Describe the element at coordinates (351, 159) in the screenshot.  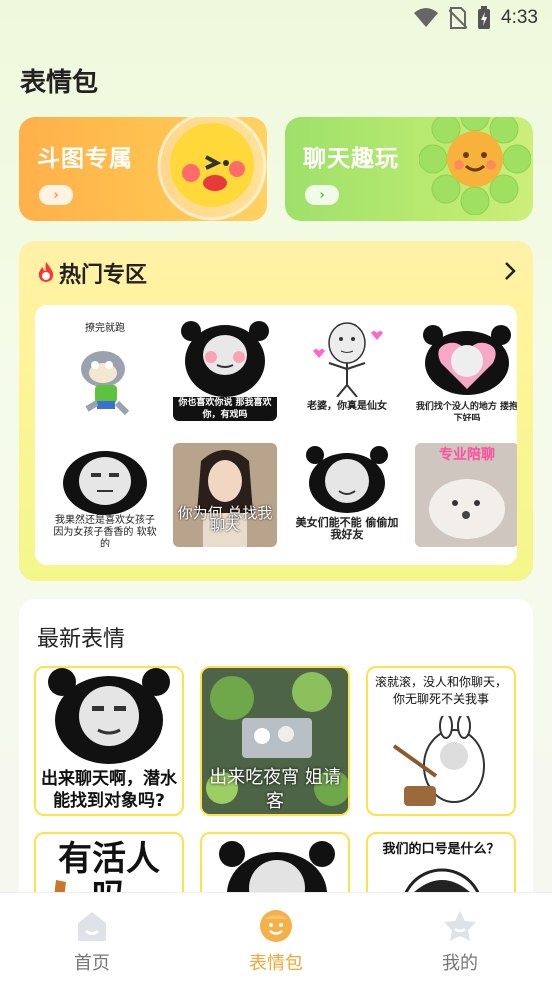
I see `promo-title: 聊天趣玩` at that location.